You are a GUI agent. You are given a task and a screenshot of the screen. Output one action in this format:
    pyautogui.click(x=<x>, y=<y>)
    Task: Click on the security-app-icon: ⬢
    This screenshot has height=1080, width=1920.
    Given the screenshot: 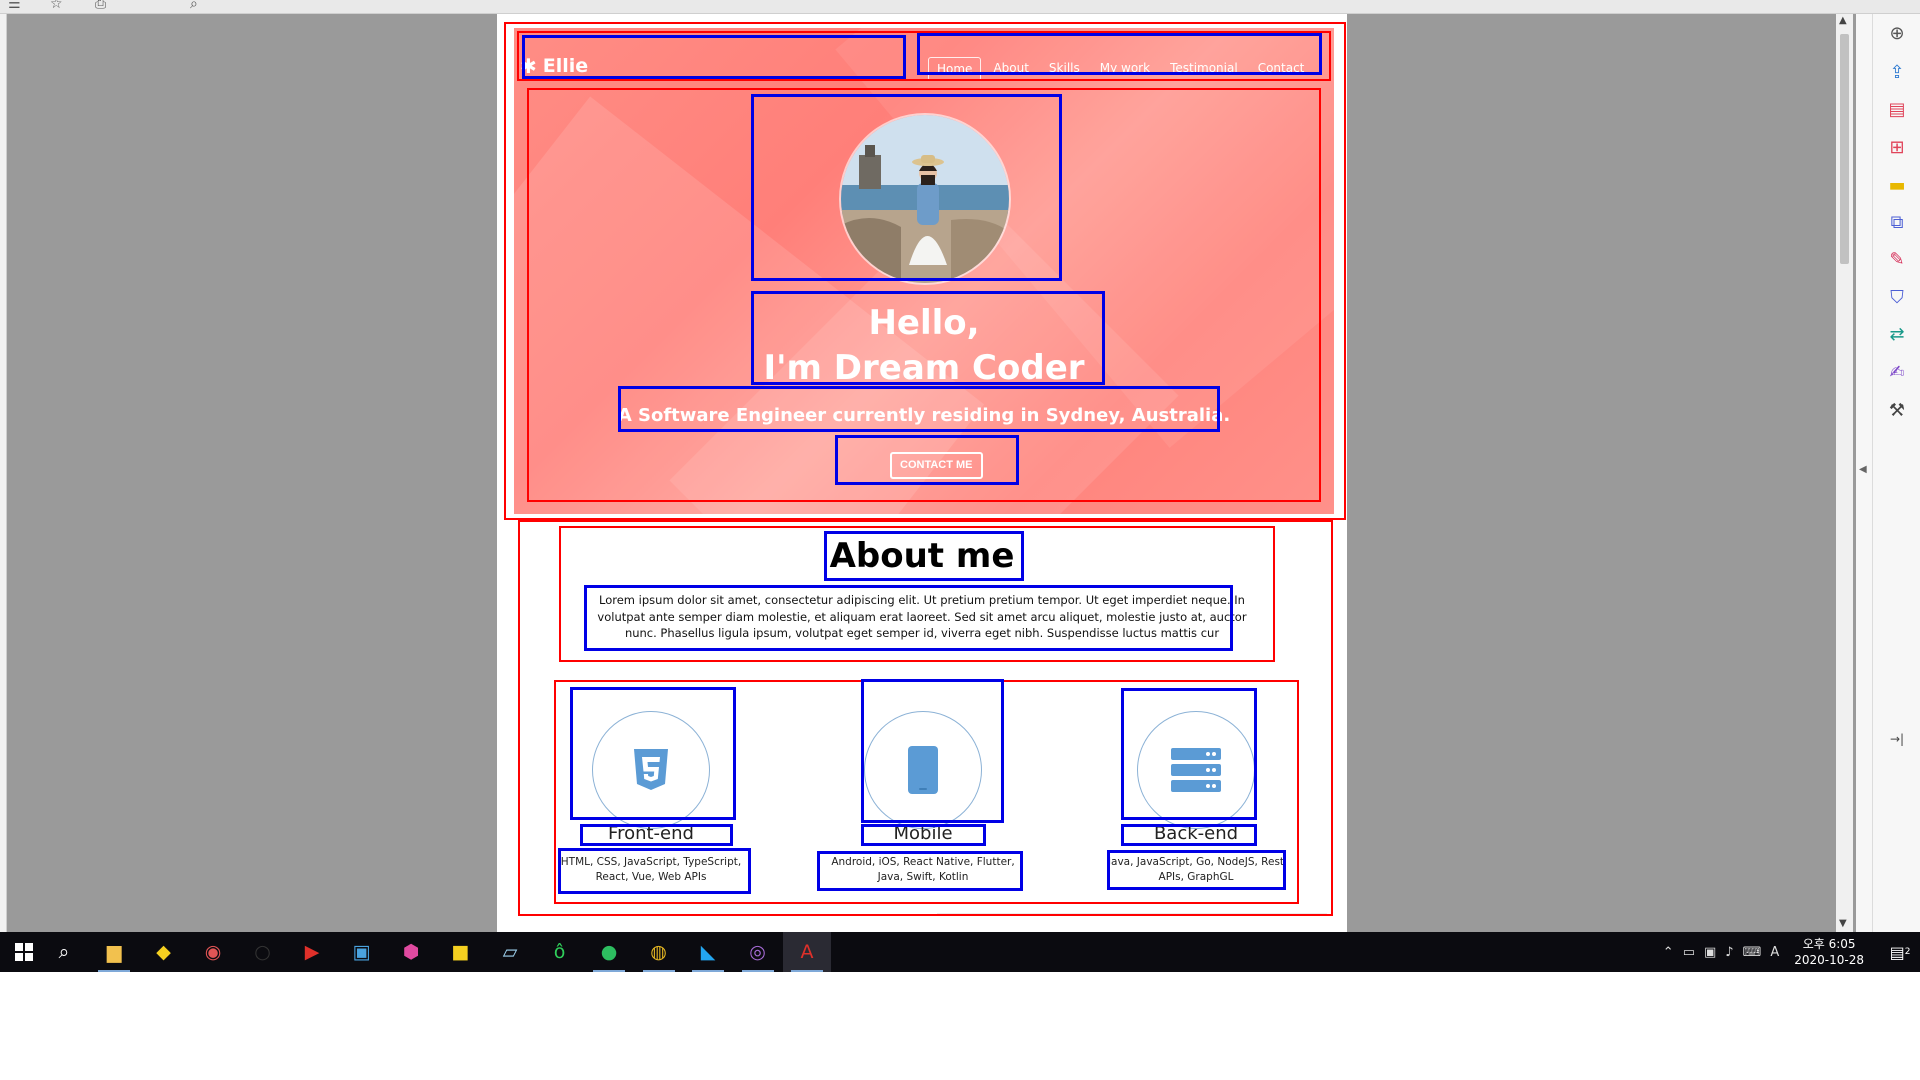 What is the action you would take?
    pyautogui.click(x=411, y=952)
    